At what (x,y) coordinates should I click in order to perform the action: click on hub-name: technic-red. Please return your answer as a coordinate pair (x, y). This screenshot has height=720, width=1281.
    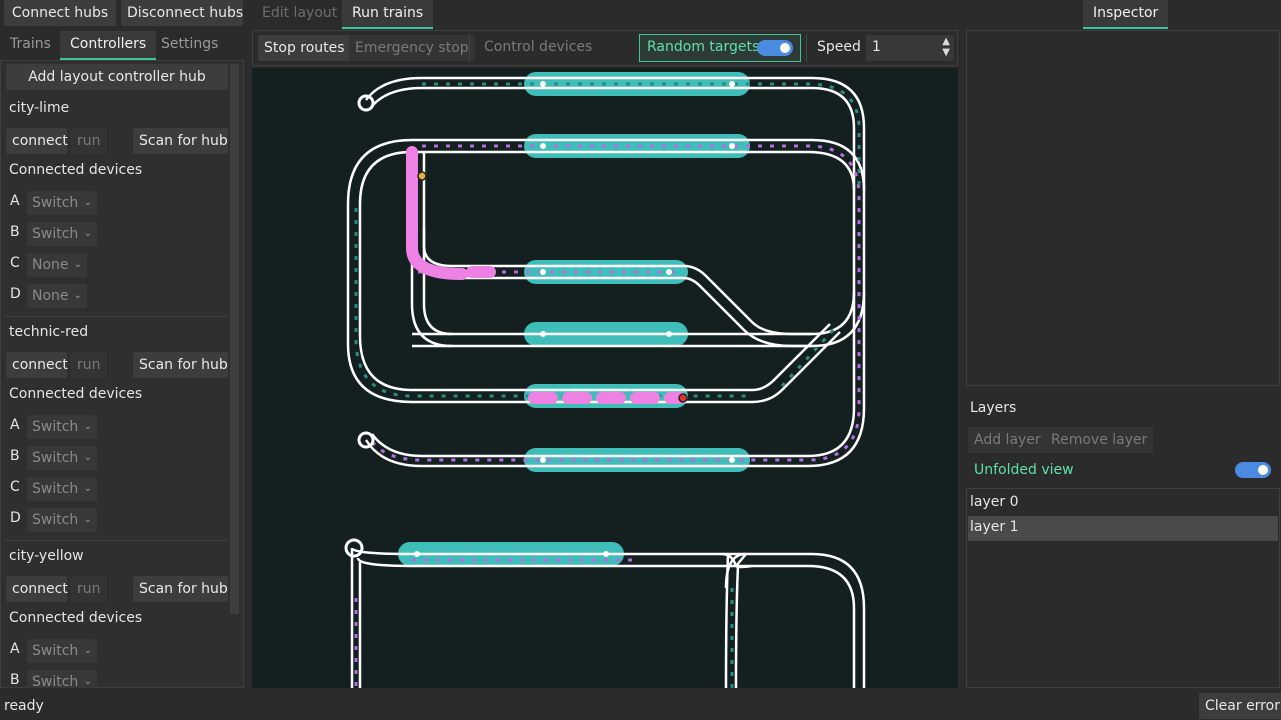
    Looking at the image, I should click on (49, 332).